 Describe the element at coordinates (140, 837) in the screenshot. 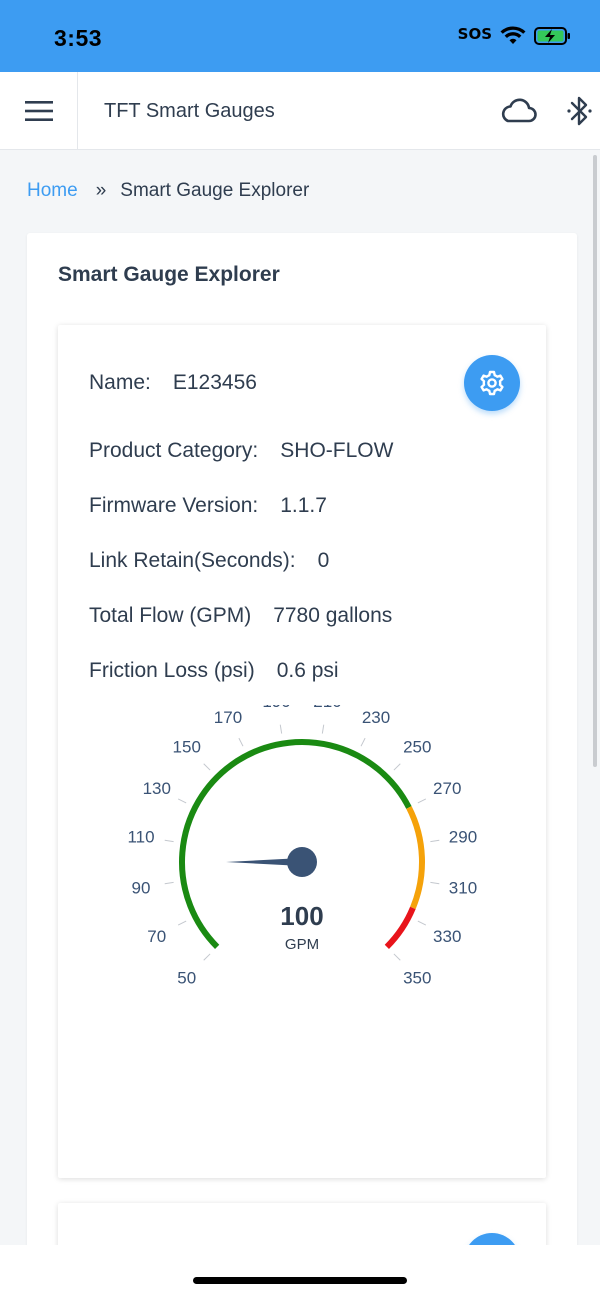

I see `gauge-tick-label: 110` at that location.